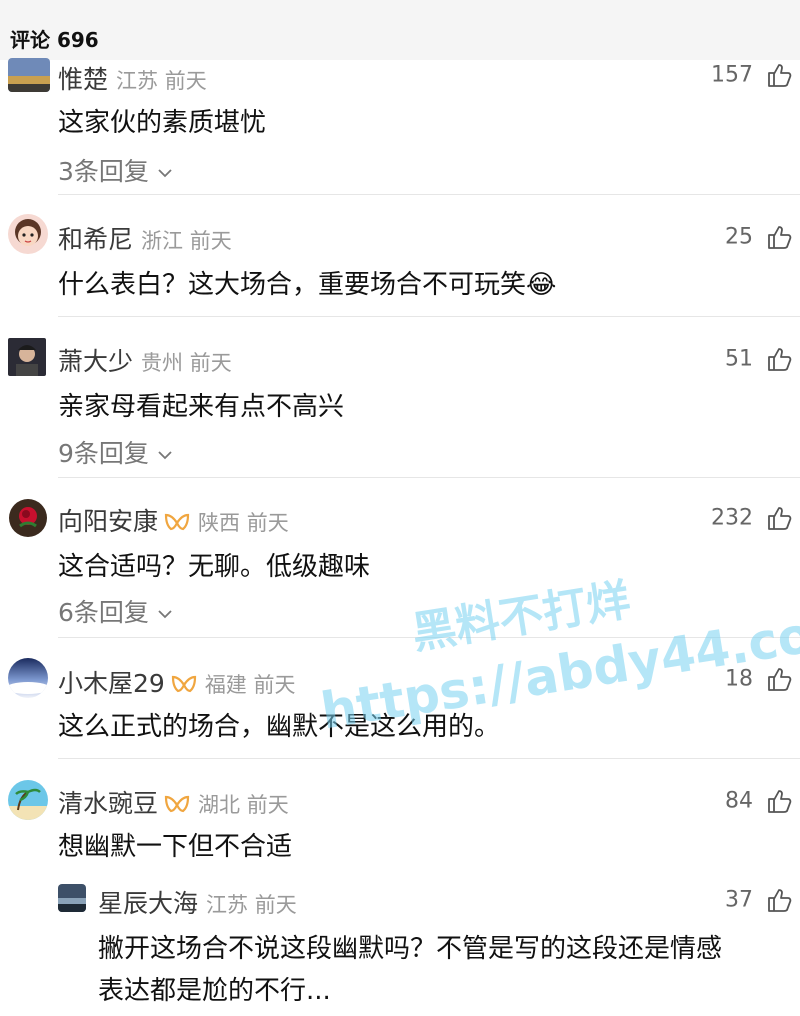  What do you see at coordinates (148, 903) in the screenshot?
I see `username-text: 星辰大海` at bounding box center [148, 903].